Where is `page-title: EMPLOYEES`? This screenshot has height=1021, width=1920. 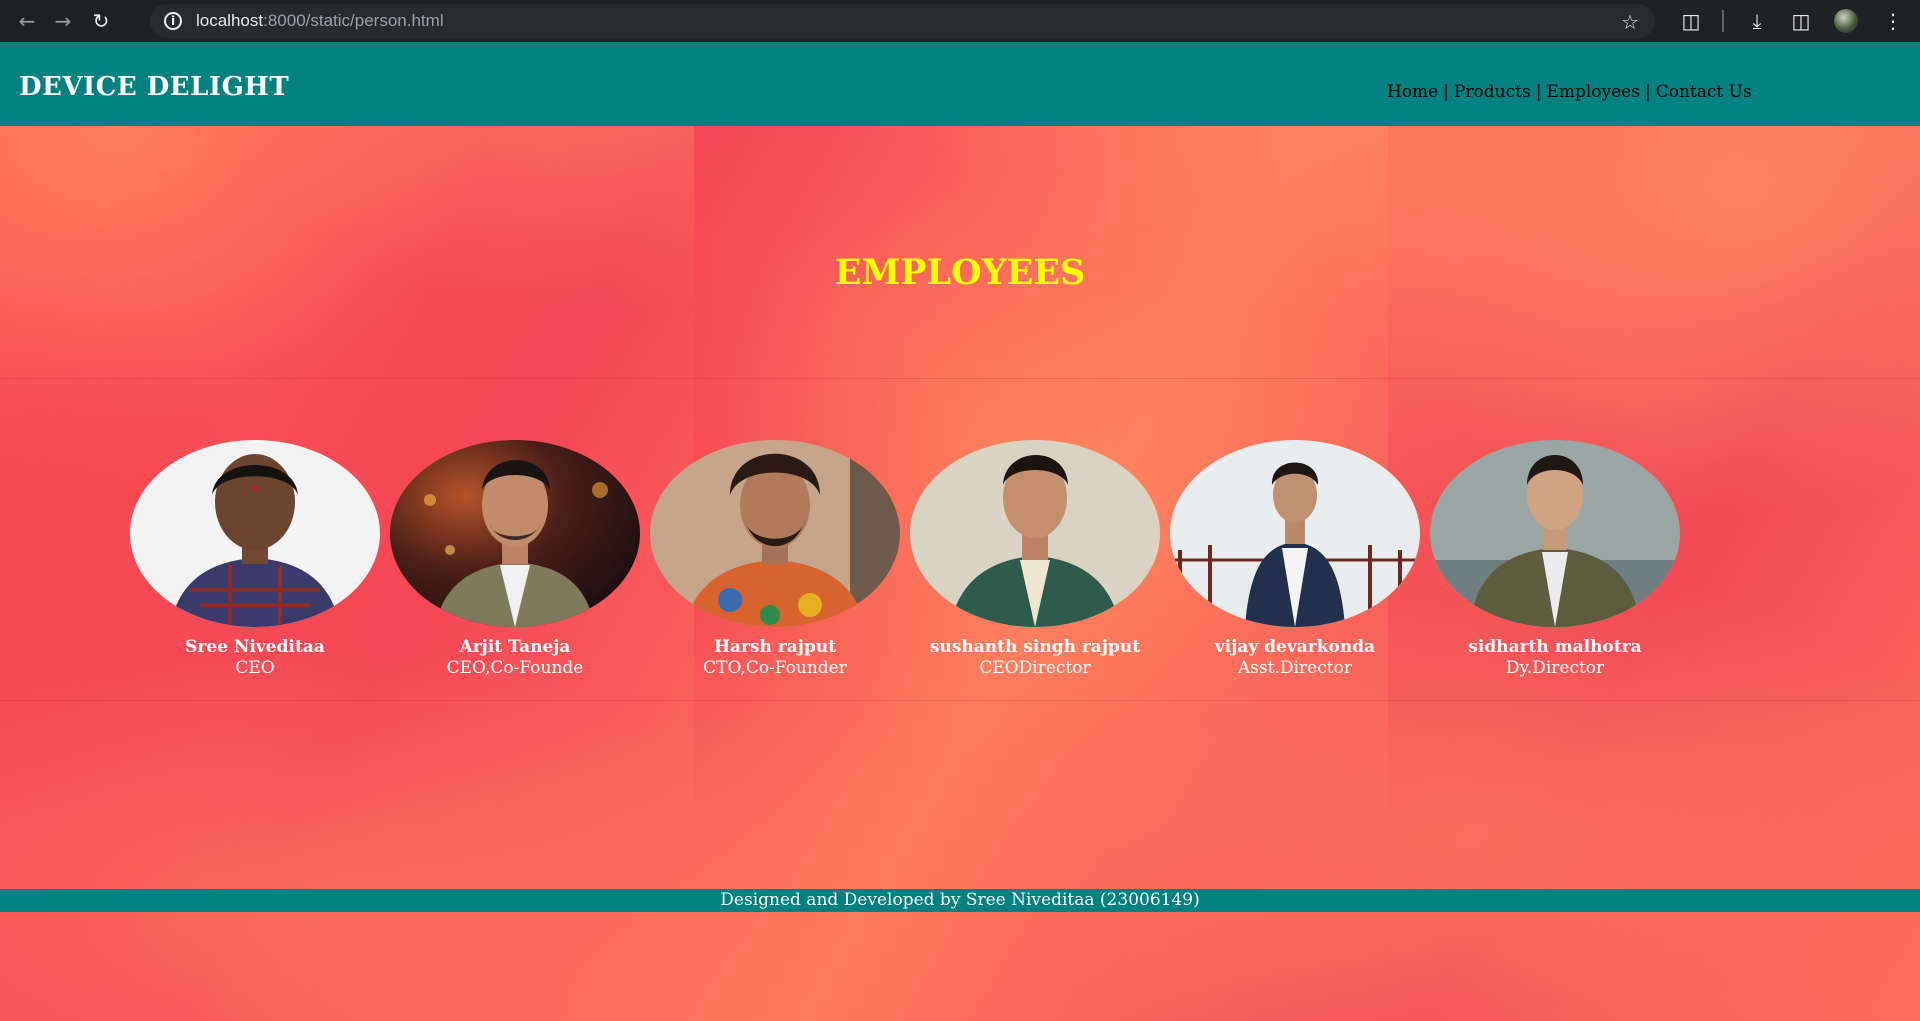
page-title: EMPLOYEES is located at coordinates (960, 272).